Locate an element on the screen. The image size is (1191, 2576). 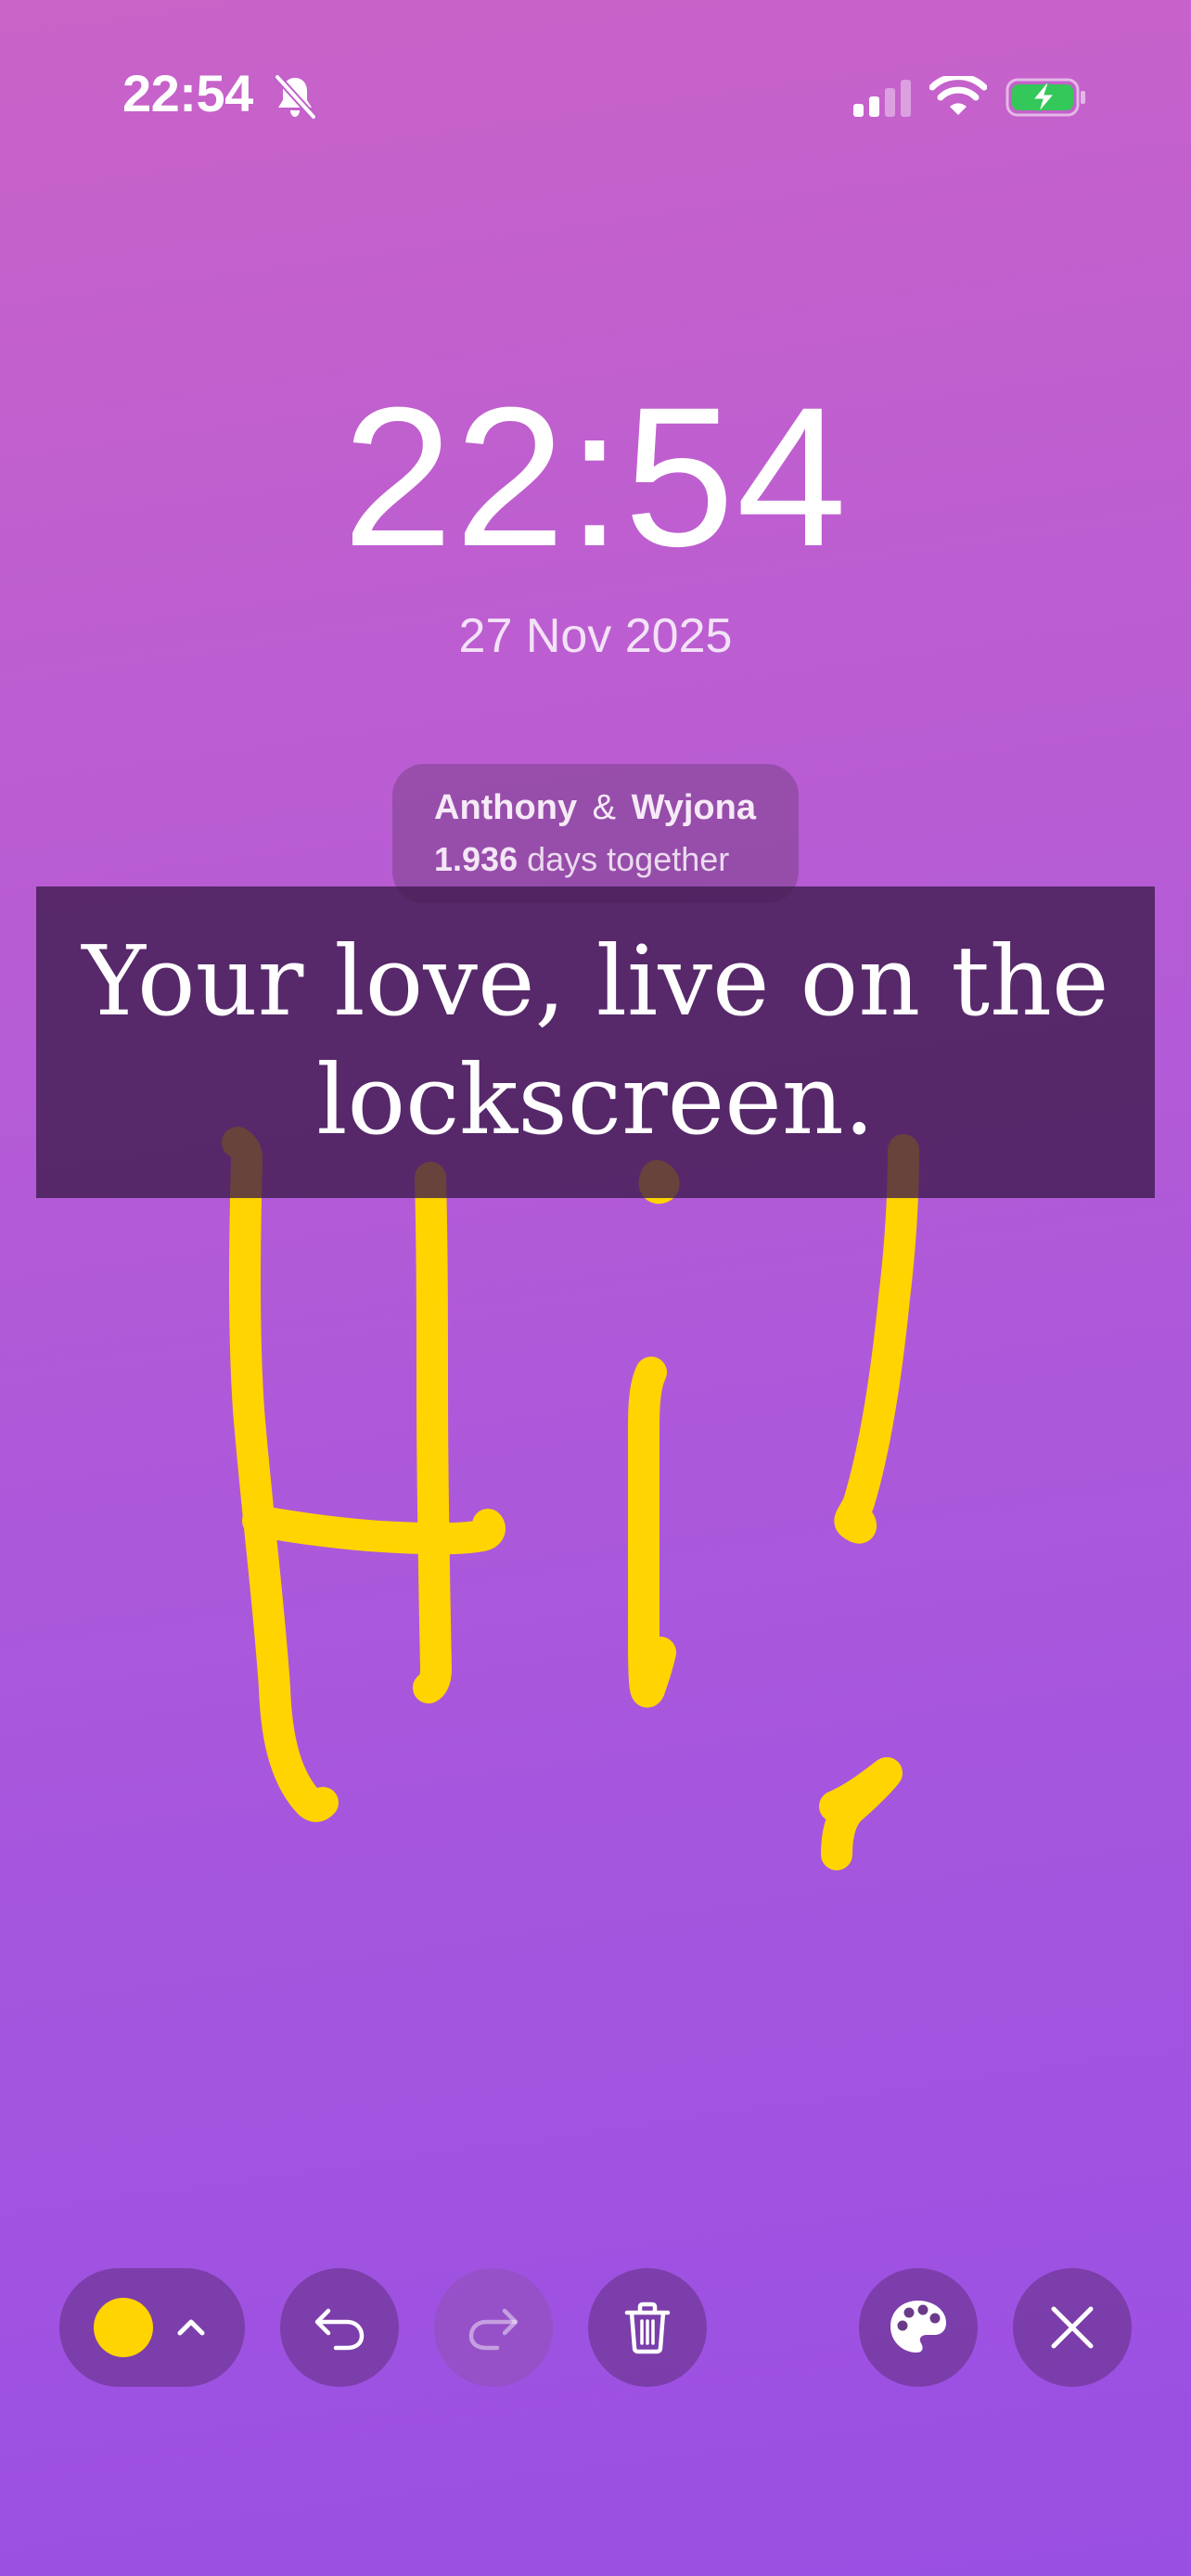
banner-headline: Your love, live on the lockscreen. is located at coordinates (595, 1040).